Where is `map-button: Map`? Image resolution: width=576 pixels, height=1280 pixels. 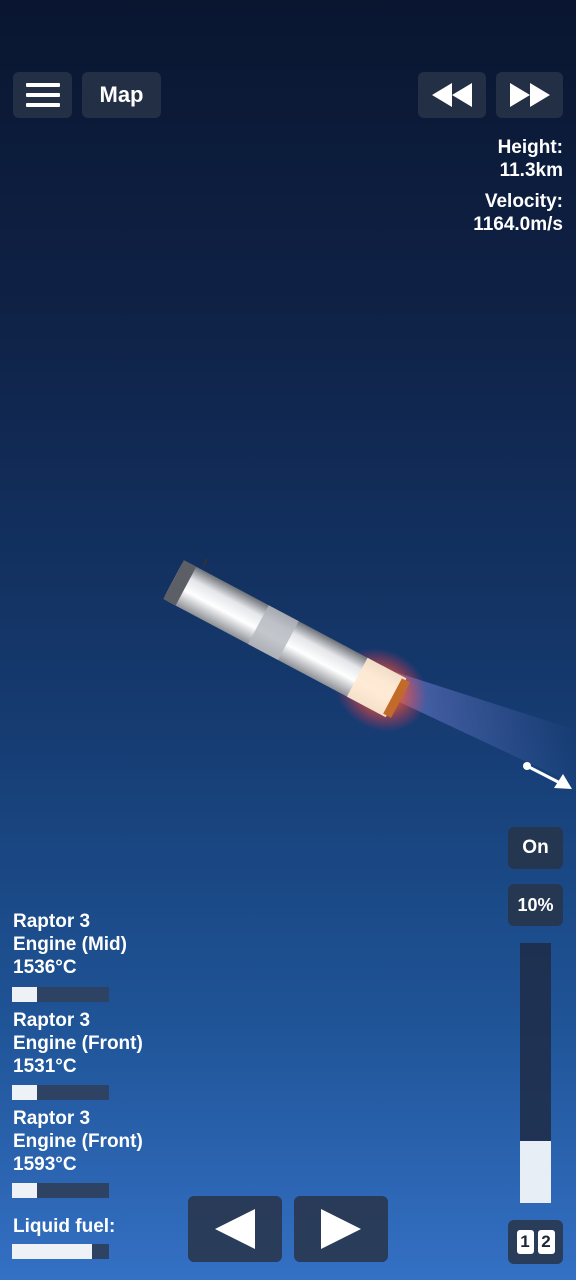
map-button: Map is located at coordinates (121, 95).